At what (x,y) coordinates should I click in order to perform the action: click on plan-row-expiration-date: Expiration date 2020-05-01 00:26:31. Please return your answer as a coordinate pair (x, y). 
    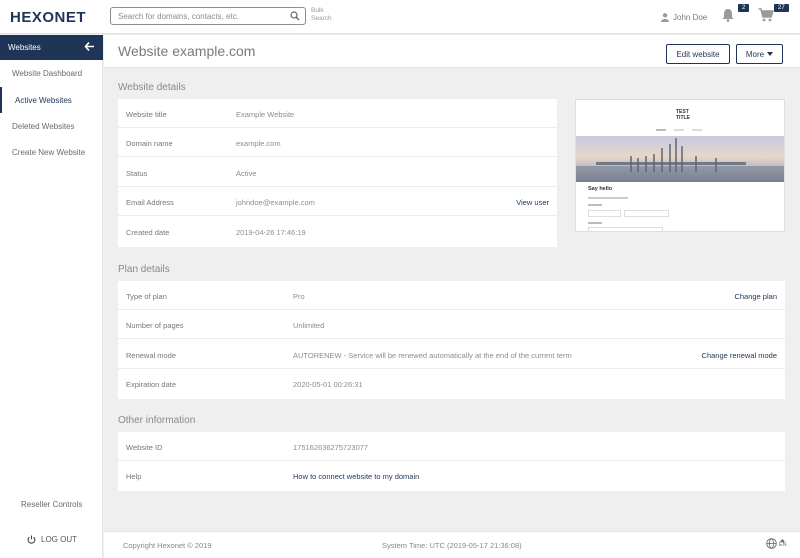
    Looking at the image, I should click on (451, 384).